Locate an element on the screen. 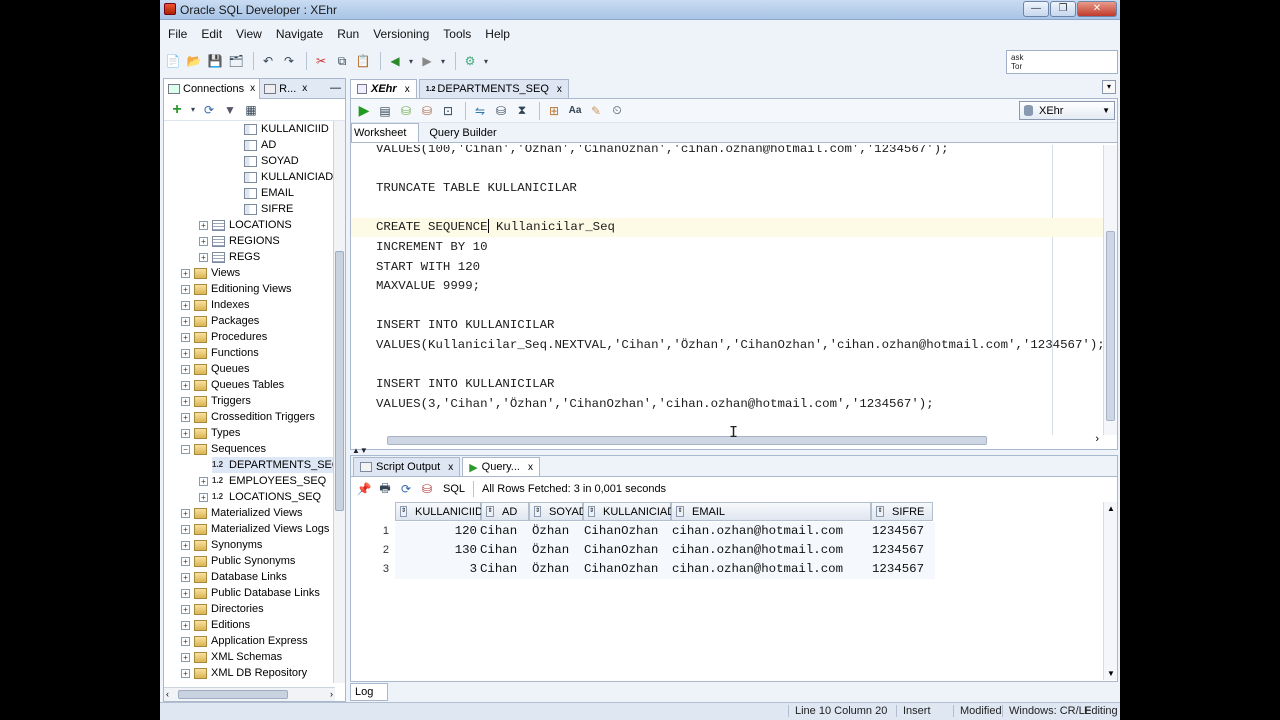  copy-icon: ⧉ is located at coordinates (342, 61).